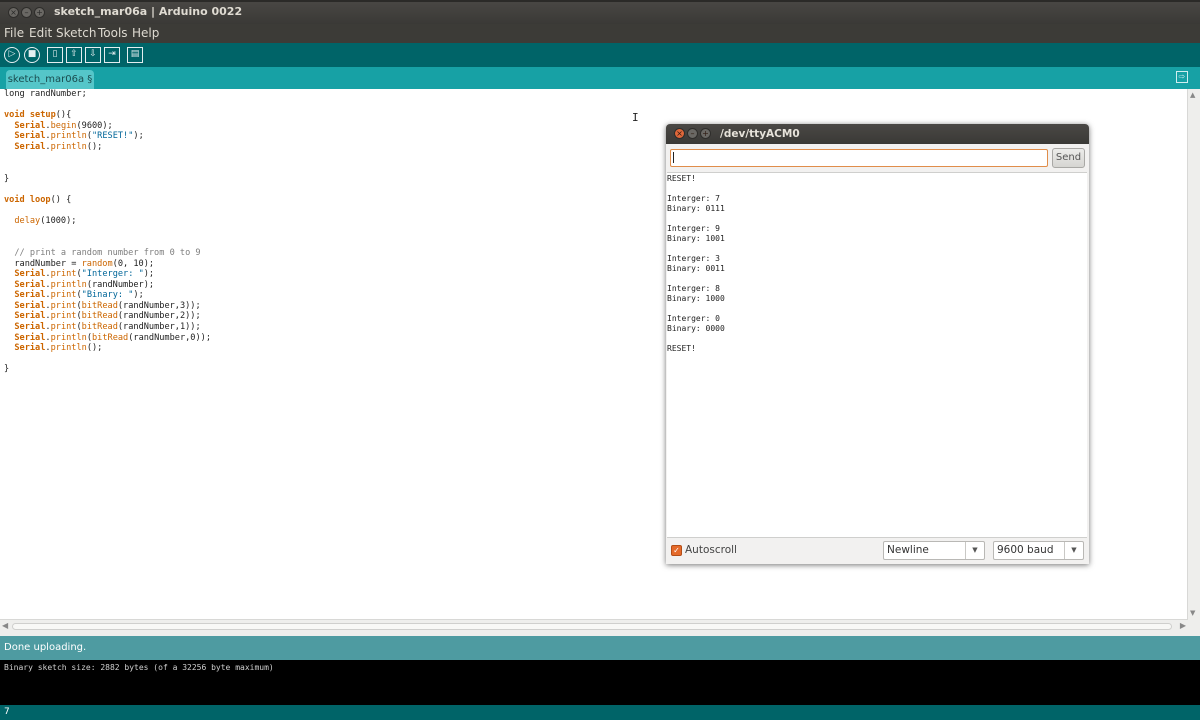 Image resolution: width=1200 pixels, height=720 pixels. Describe the element at coordinates (107, 115) in the screenshot. I see `code-line: void setup(){` at that location.